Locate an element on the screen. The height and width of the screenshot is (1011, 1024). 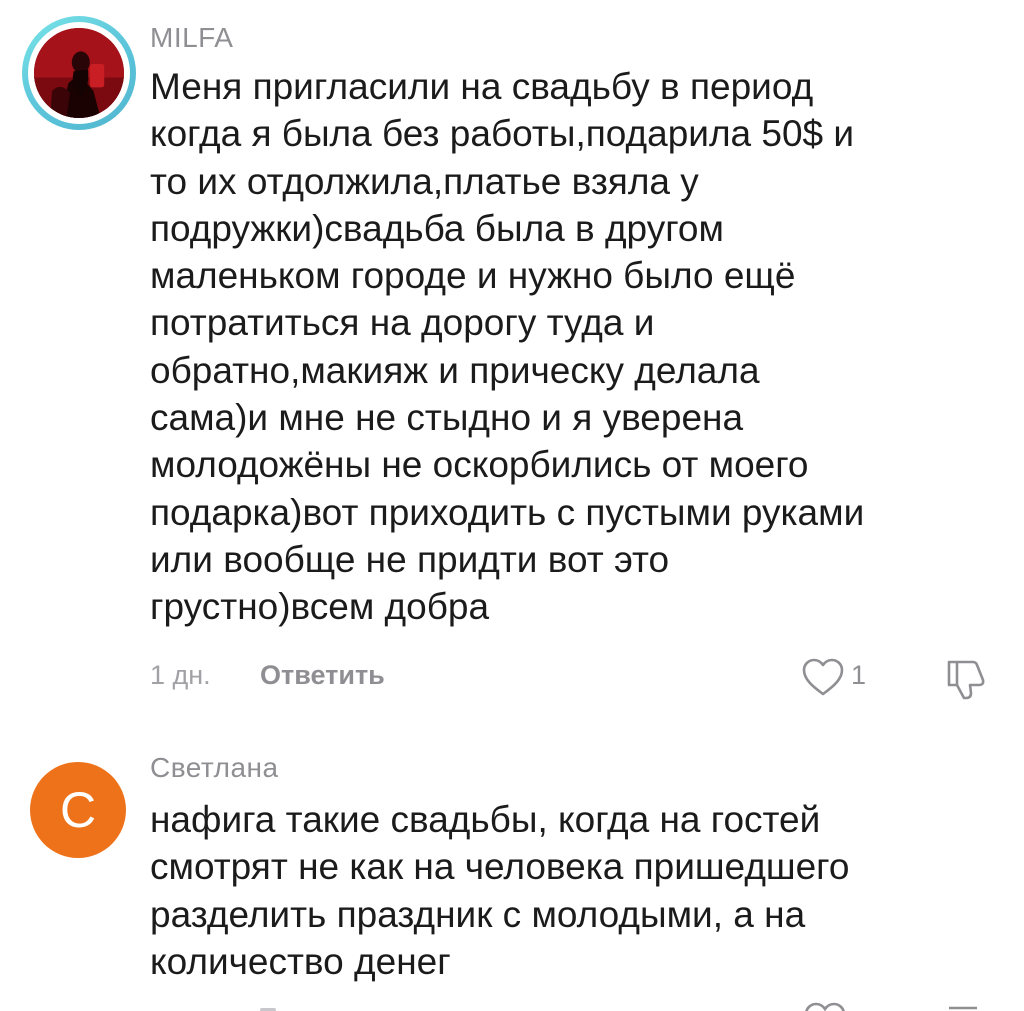
comment-text-line: когда я была без работы,подарила 50$ и is located at coordinates (502, 134).